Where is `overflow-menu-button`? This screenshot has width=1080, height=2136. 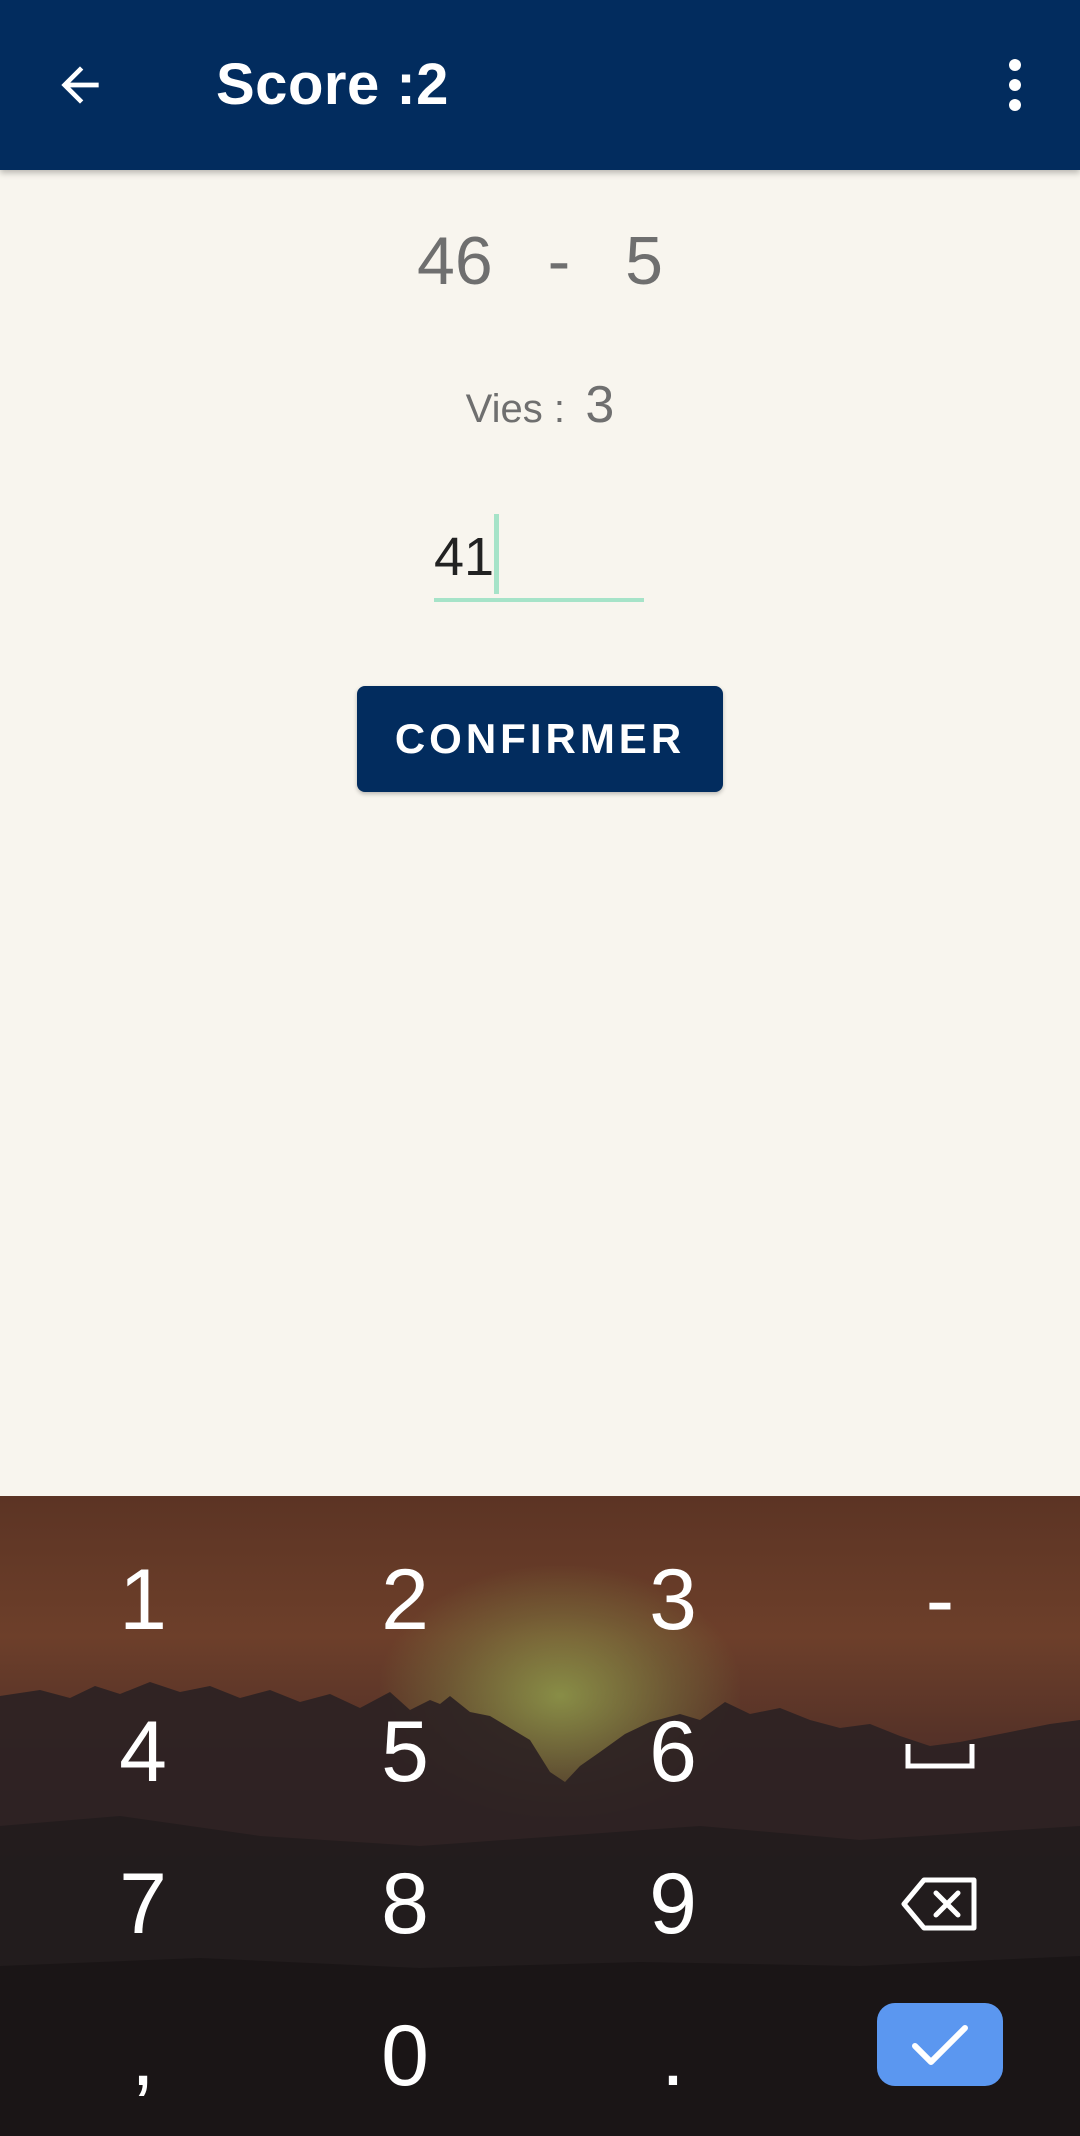
overflow-menu-button is located at coordinates (1015, 85).